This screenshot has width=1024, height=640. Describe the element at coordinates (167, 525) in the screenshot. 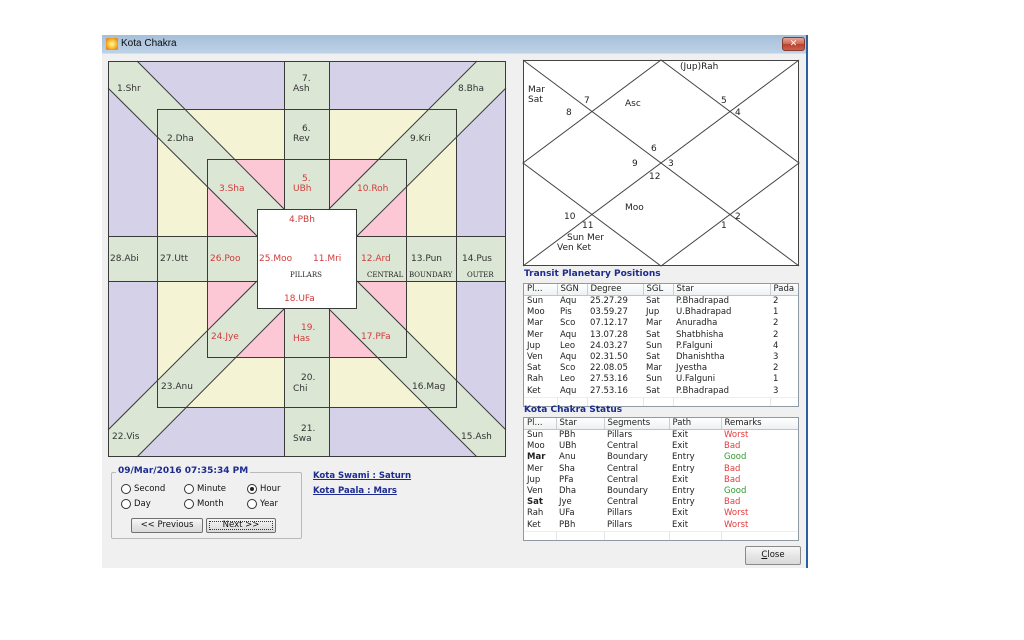

I see `previous-button: << Previous` at that location.